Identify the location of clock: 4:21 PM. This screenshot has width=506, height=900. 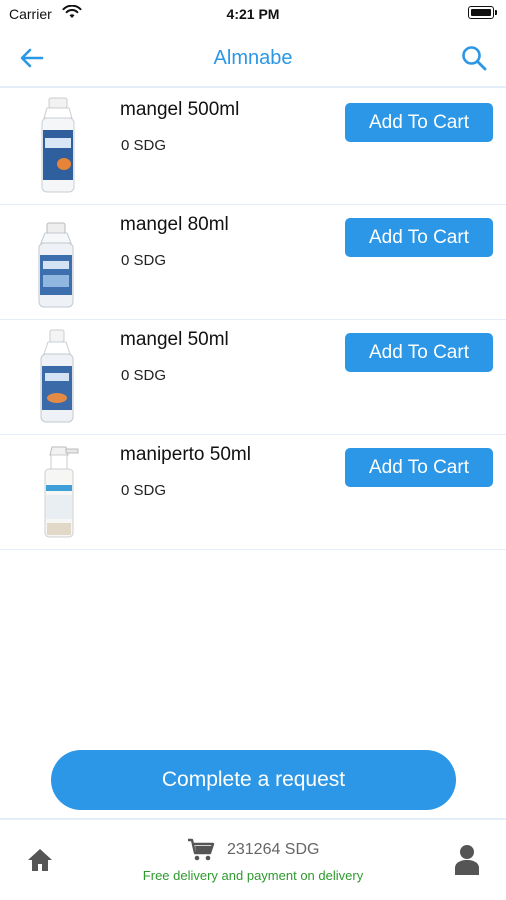
(253, 14).